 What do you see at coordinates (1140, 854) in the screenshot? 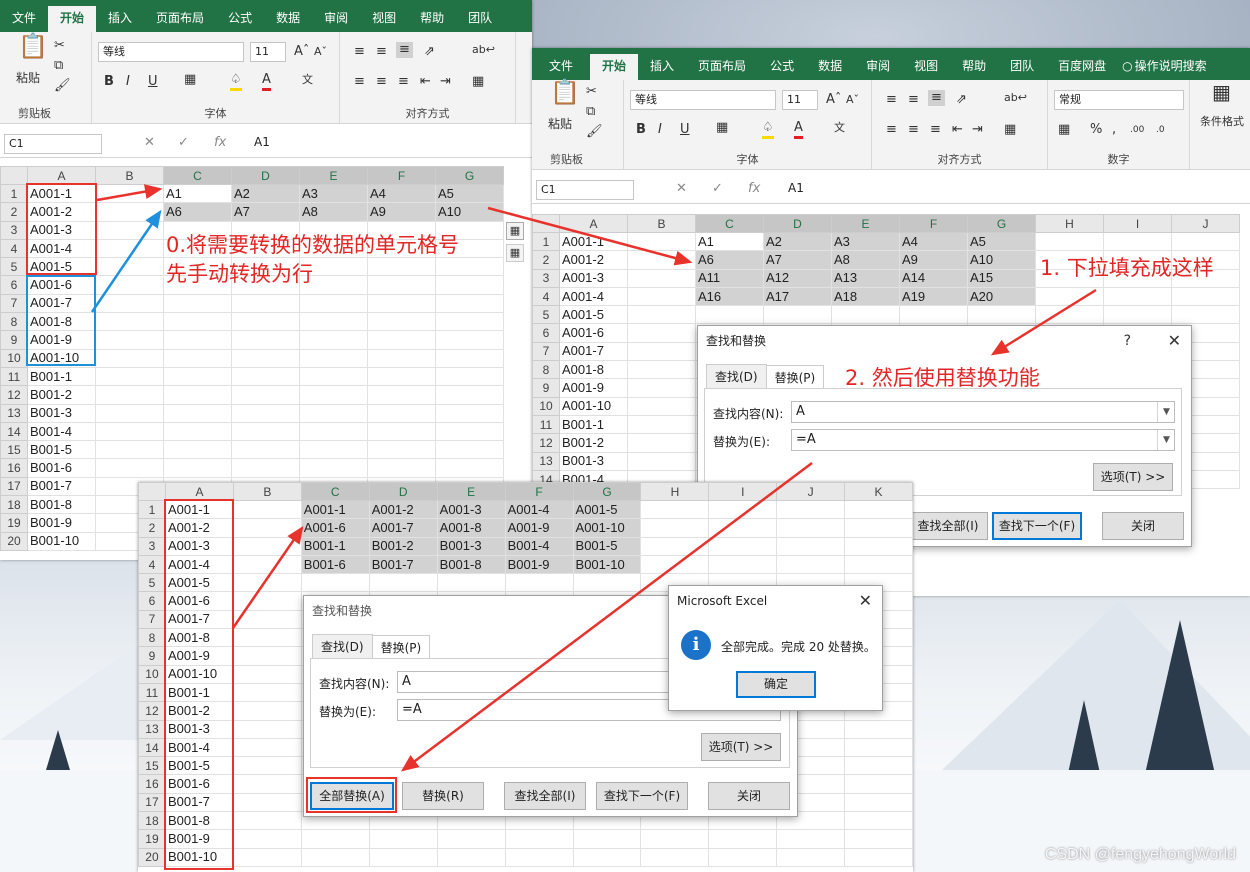
I see `watermark: CSDN @fengyehongWorld` at bounding box center [1140, 854].